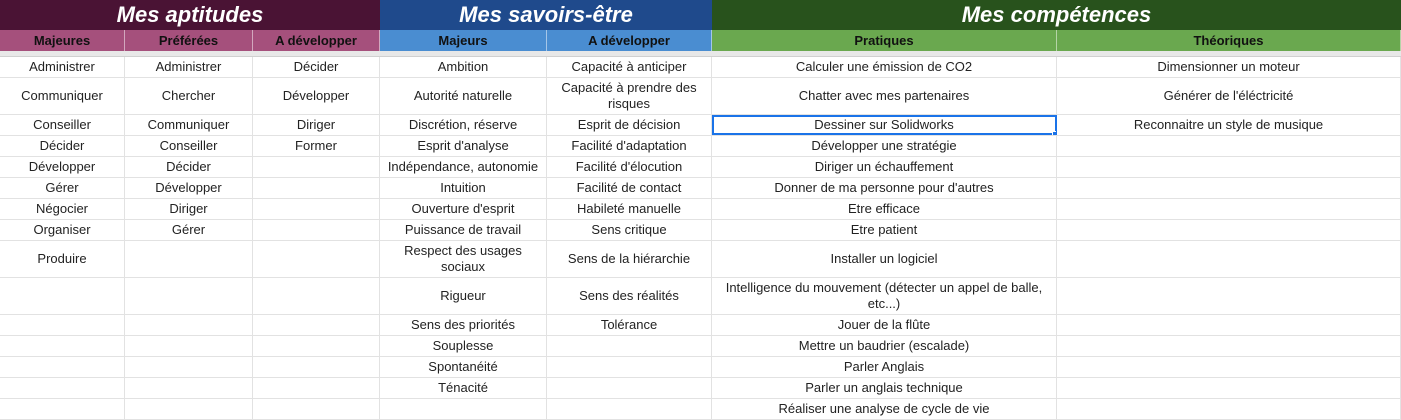 This screenshot has height=420, width=1401. I want to click on cell-comp-pratiques: Développer une stratégie, so click(884, 146).